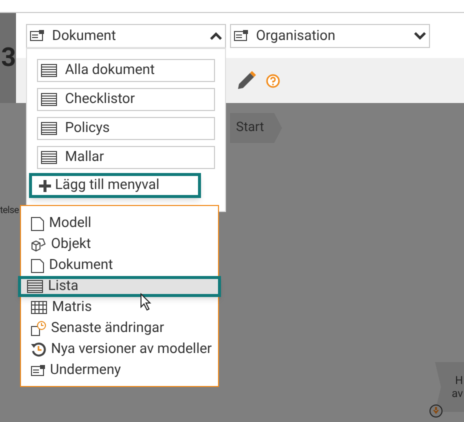  Describe the element at coordinates (84, 36) in the screenshot. I see `select-label: Dokument` at that location.